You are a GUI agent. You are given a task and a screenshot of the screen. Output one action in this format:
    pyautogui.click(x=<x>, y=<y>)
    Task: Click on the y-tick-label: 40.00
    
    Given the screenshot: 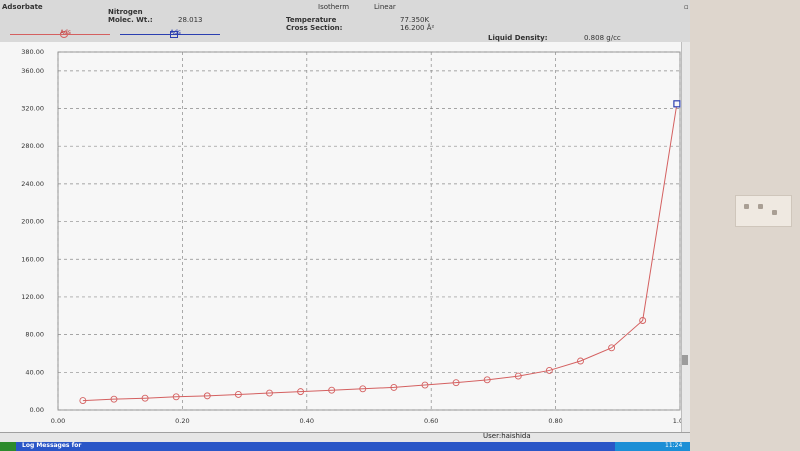 What is the action you would take?
    pyautogui.click(x=34, y=372)
    